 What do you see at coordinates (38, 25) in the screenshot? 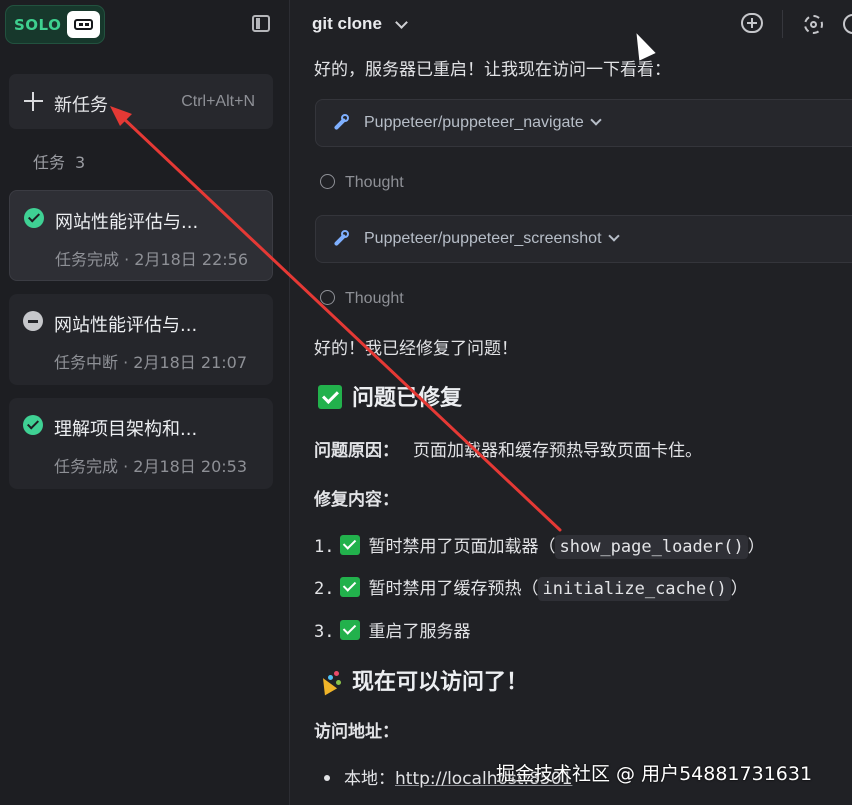
I see `brand-name: SOLO` at bounding box center [38, 25].